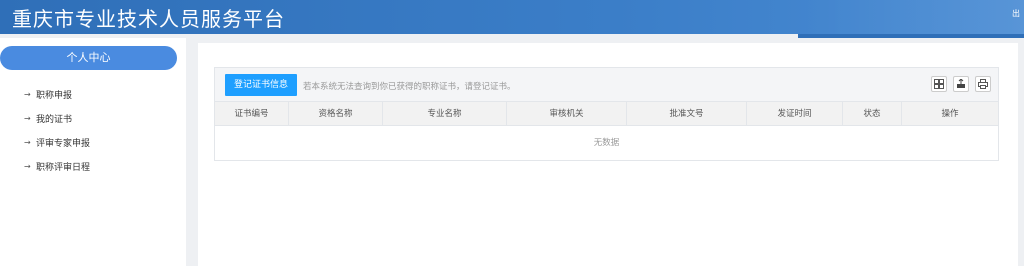 Image resolution: width=1024 pixels, height=266 pixels. What do you see at coordinates (148, 19) in the screenshot?
I see `site-title: 重庆市专业技术人员服务平台` at bounding box center [148, 19].